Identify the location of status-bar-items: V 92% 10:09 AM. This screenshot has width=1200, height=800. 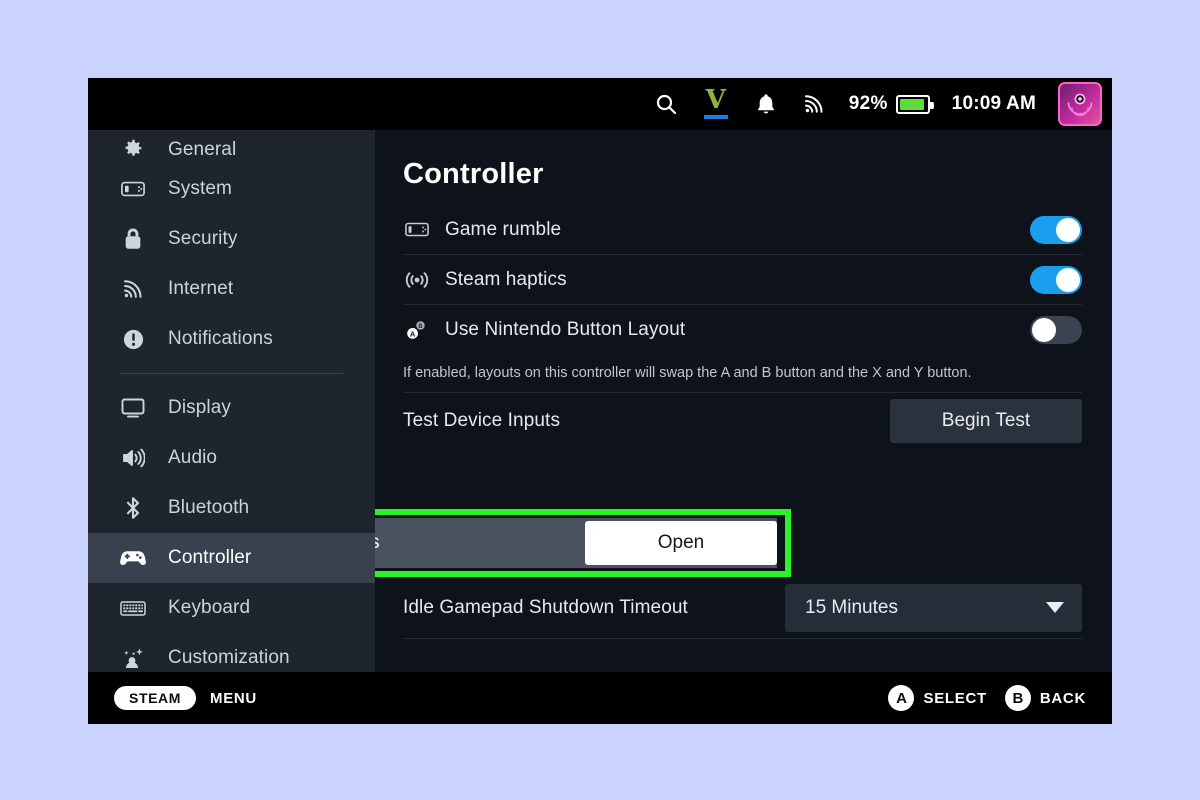
(877, 104).